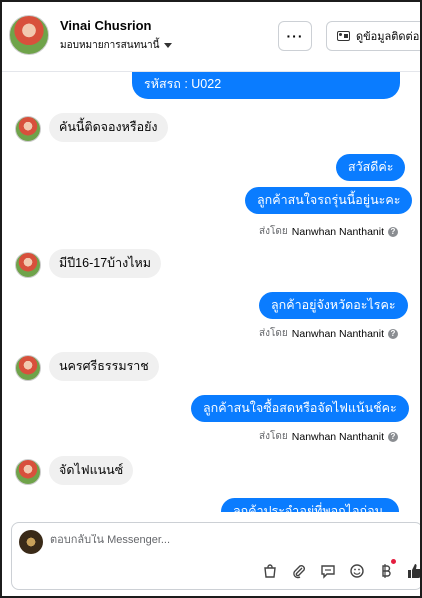  What do you see at coordinates (300, 408) in the screenshot?
I see `outgoing-message: ลูกค้าสนใจซื้อสดหรือจัดไฟแน้นช์คะ` at bounding box center [300, 408].